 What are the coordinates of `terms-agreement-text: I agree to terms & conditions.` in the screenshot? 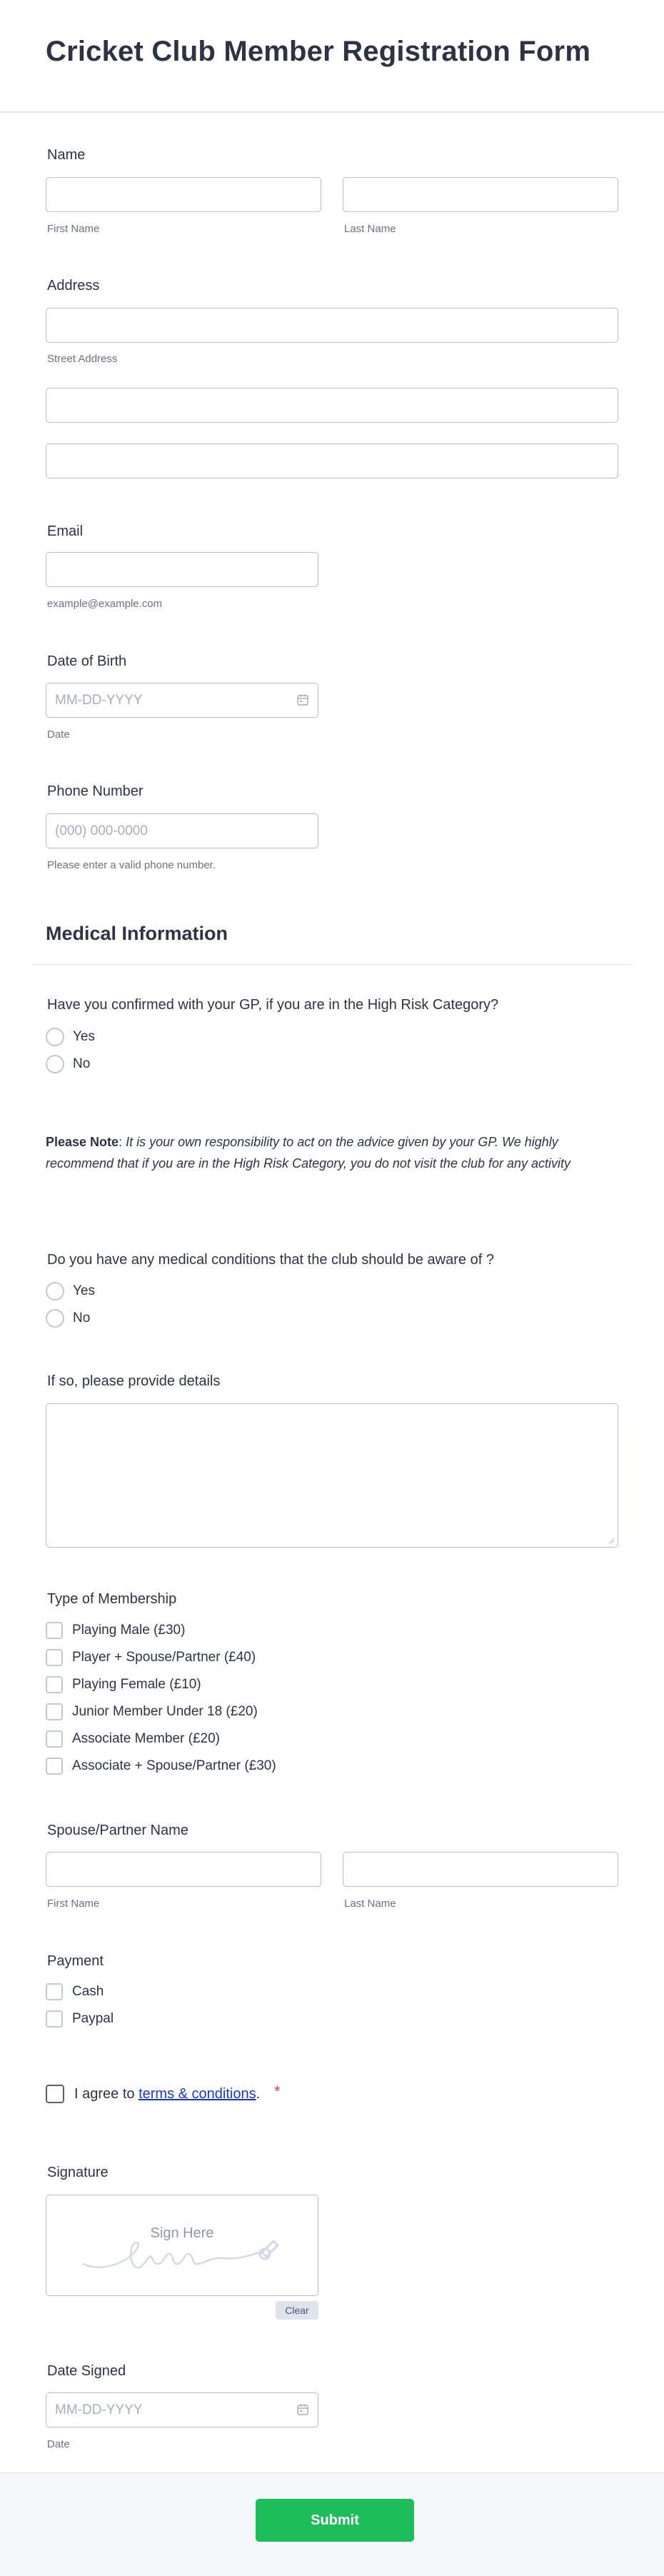 It's located at (167, 2094).